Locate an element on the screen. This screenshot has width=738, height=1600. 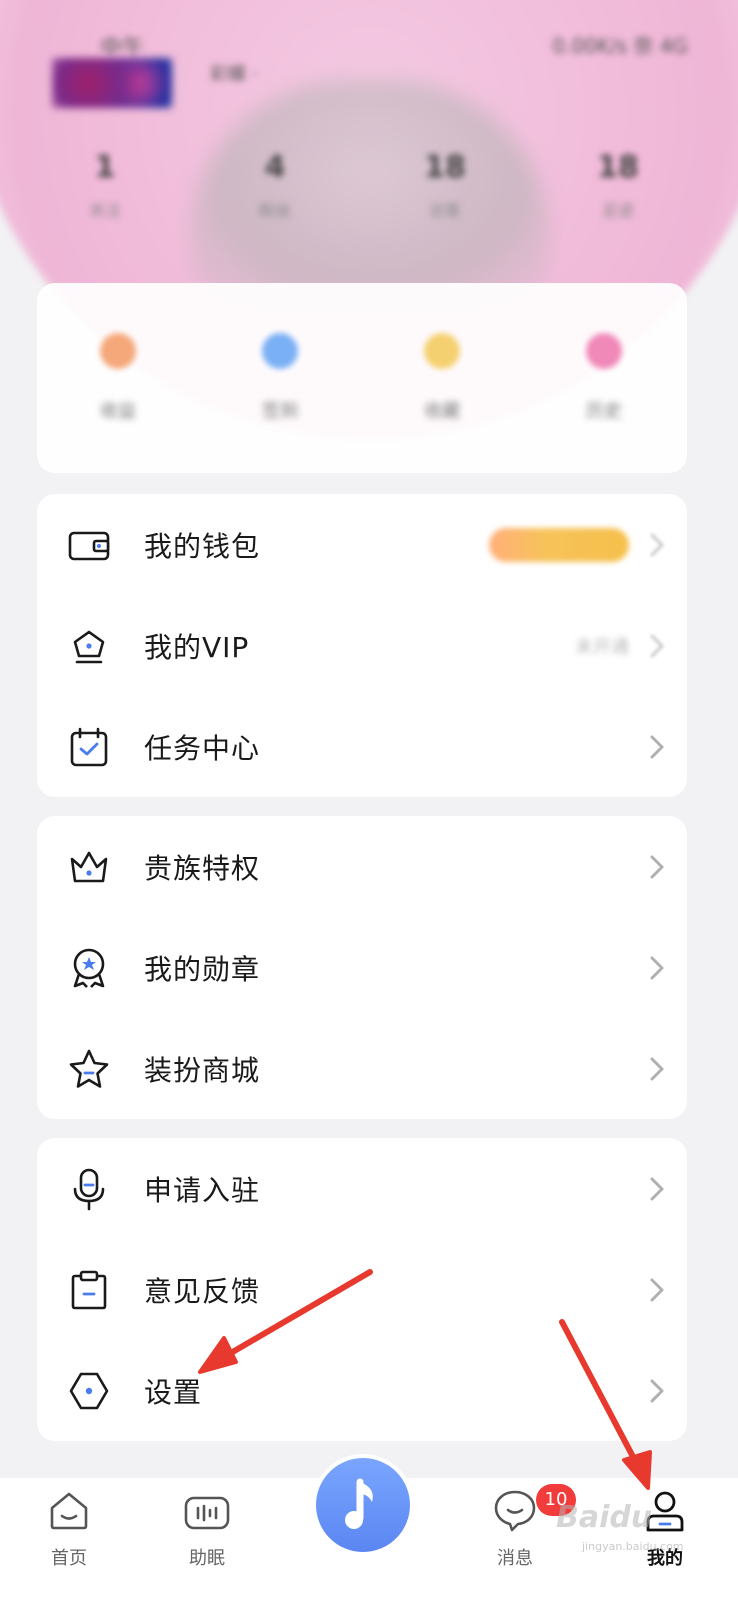
earnings-icon is located at coordinates (118, 351).